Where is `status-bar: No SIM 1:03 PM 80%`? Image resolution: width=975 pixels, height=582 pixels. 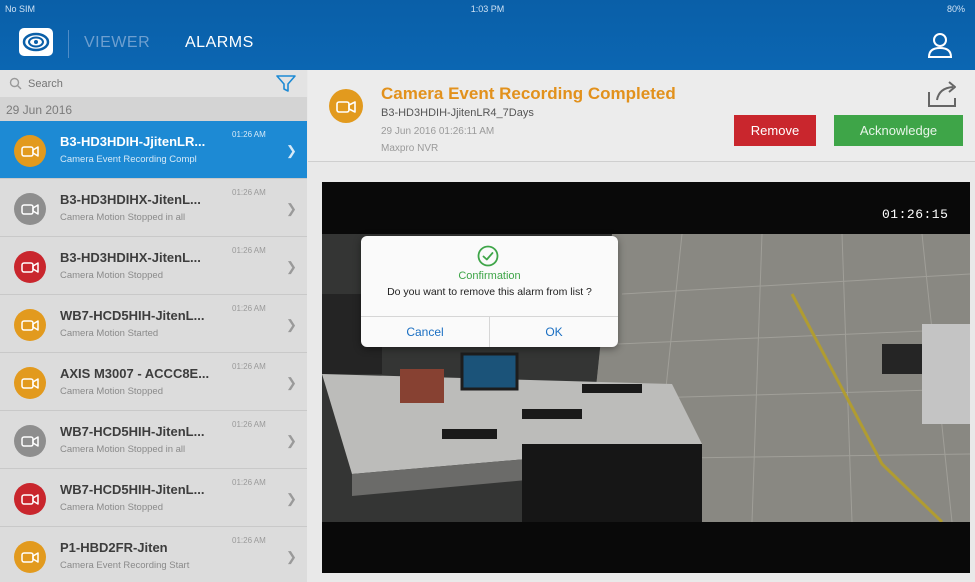
status-bar: No SIM 1:03 PM 80% is located at coordinates (487, 9).